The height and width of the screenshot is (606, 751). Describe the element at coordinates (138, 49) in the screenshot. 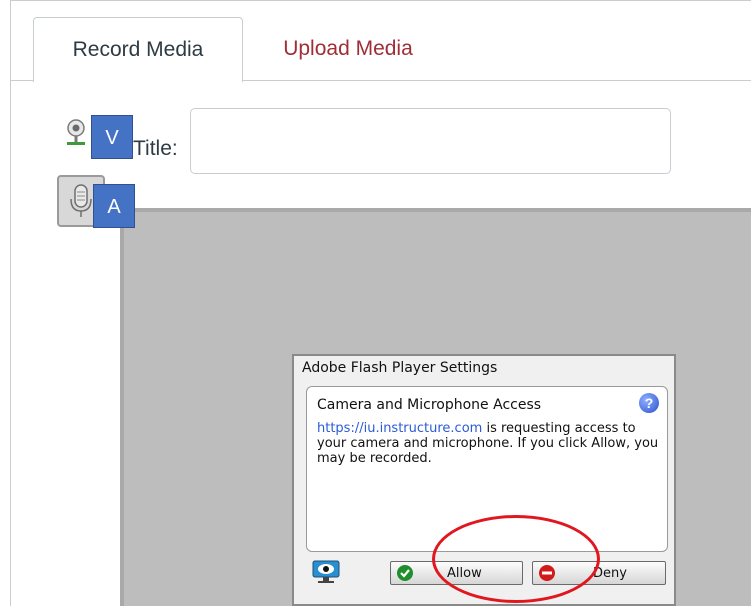

I see `tab-record-media: Record Media` at that location.